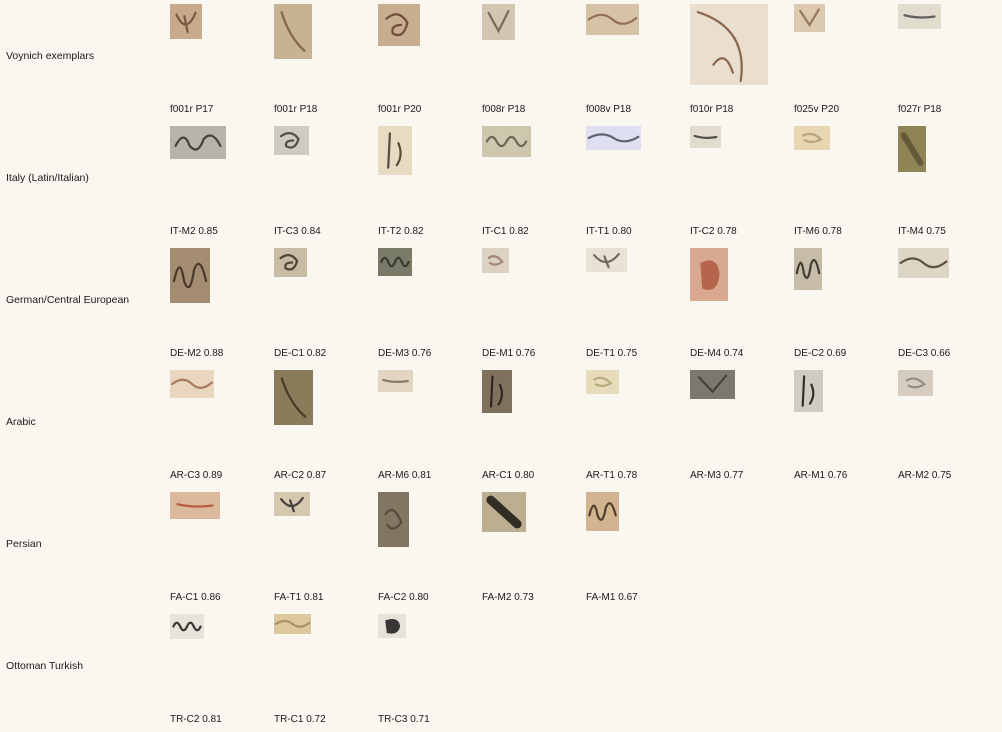 The image size is (1002, 732). I want to click on exemplar-caption: DE-M4 0.74, so click(717, 353).